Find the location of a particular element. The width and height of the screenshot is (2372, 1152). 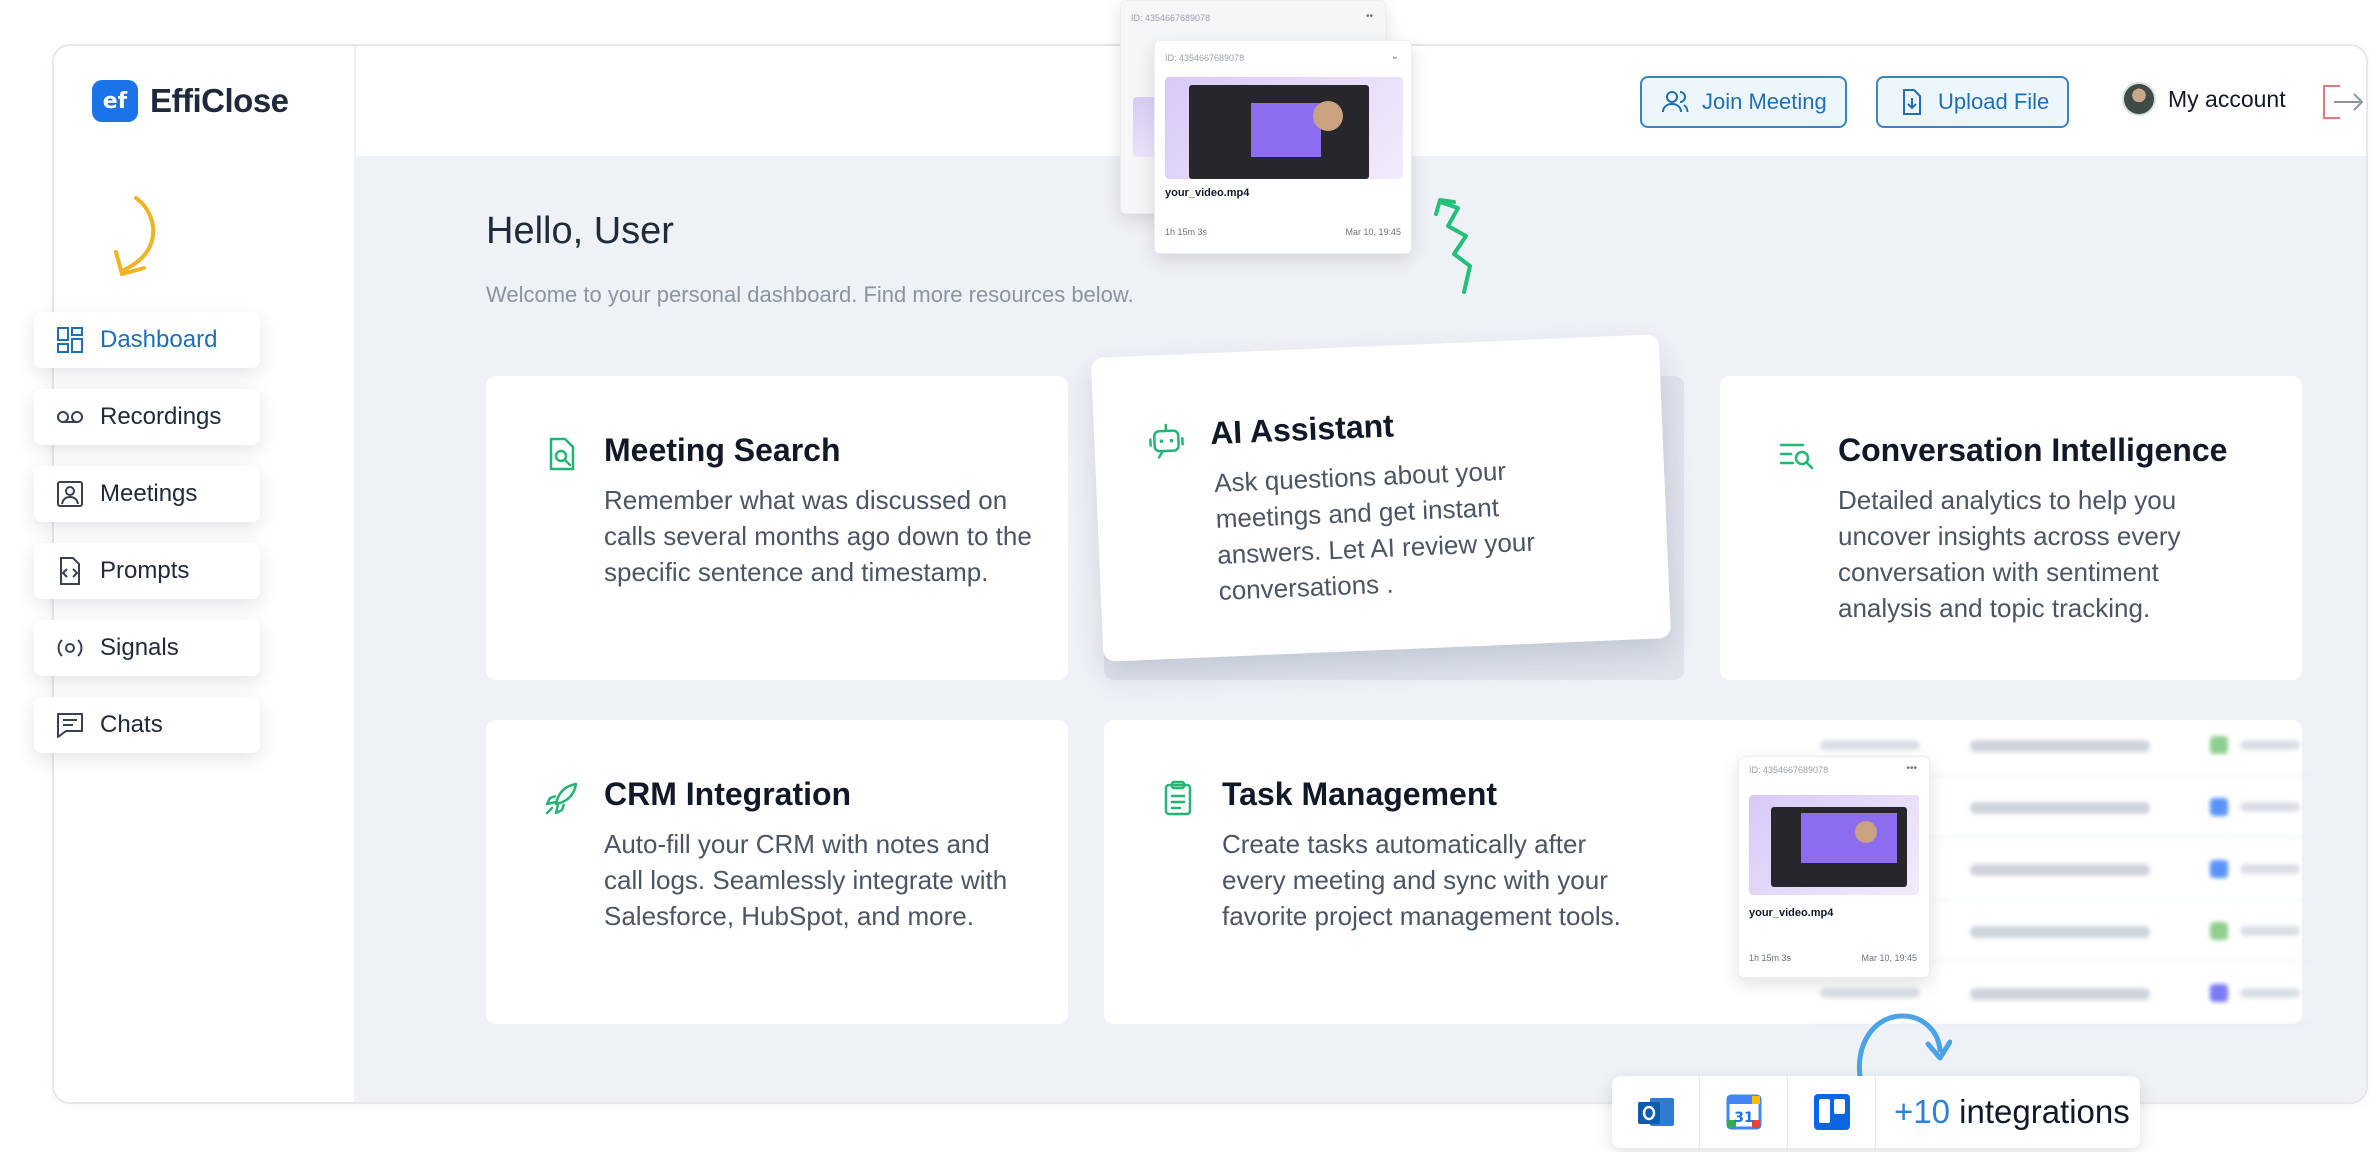

squiggle-arrow-icon is located at coordinates (1453, 246).